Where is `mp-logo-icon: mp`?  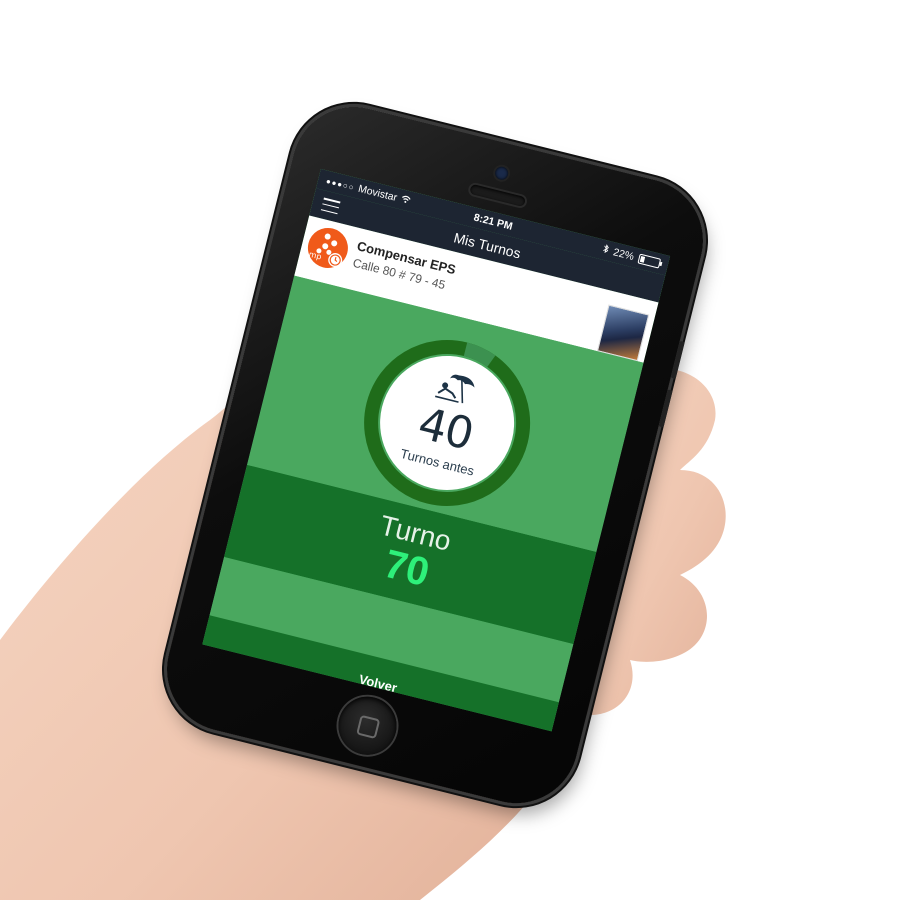
mp-logo-icon: mp is located at coordinates (328, 248).